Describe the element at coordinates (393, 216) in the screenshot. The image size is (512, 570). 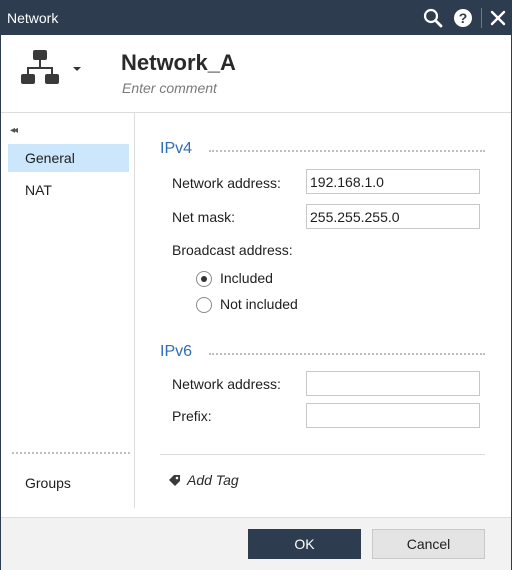
I see `net-mask-input` at that location.